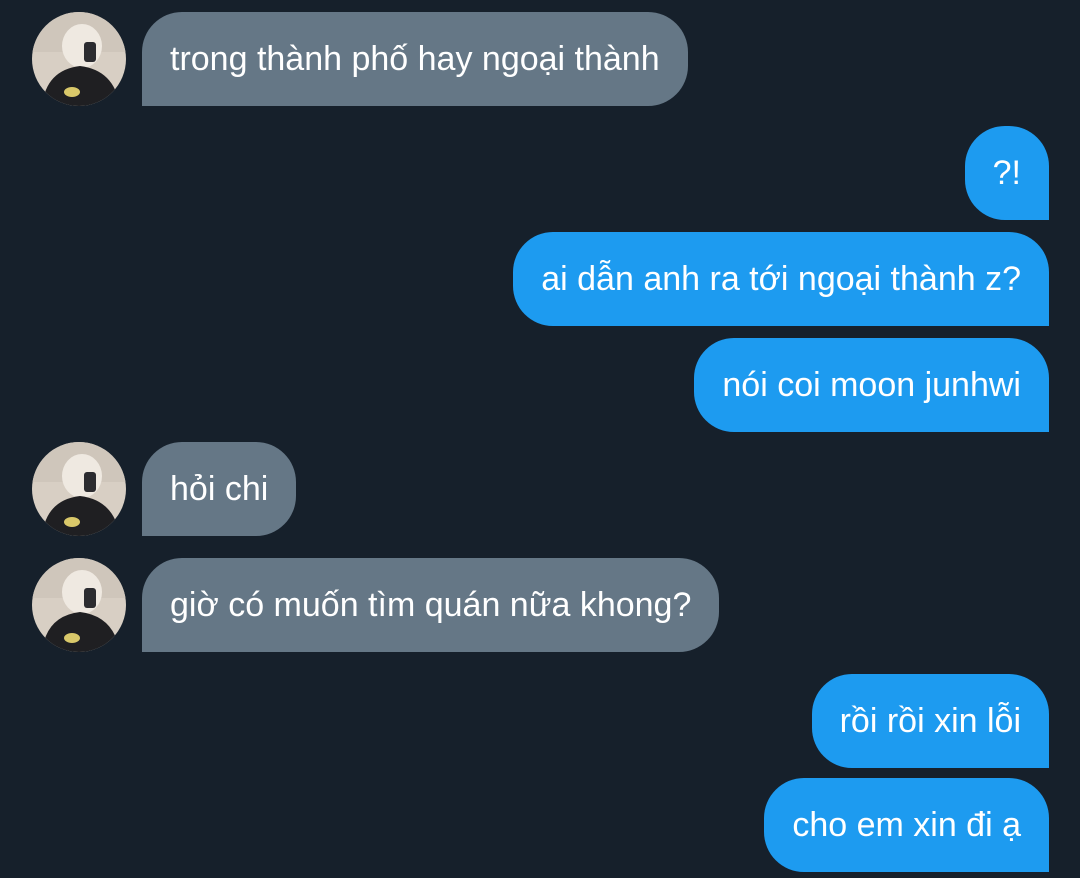  I want to click on sent-message: cho em xin đi ạ, so click(906, 825).